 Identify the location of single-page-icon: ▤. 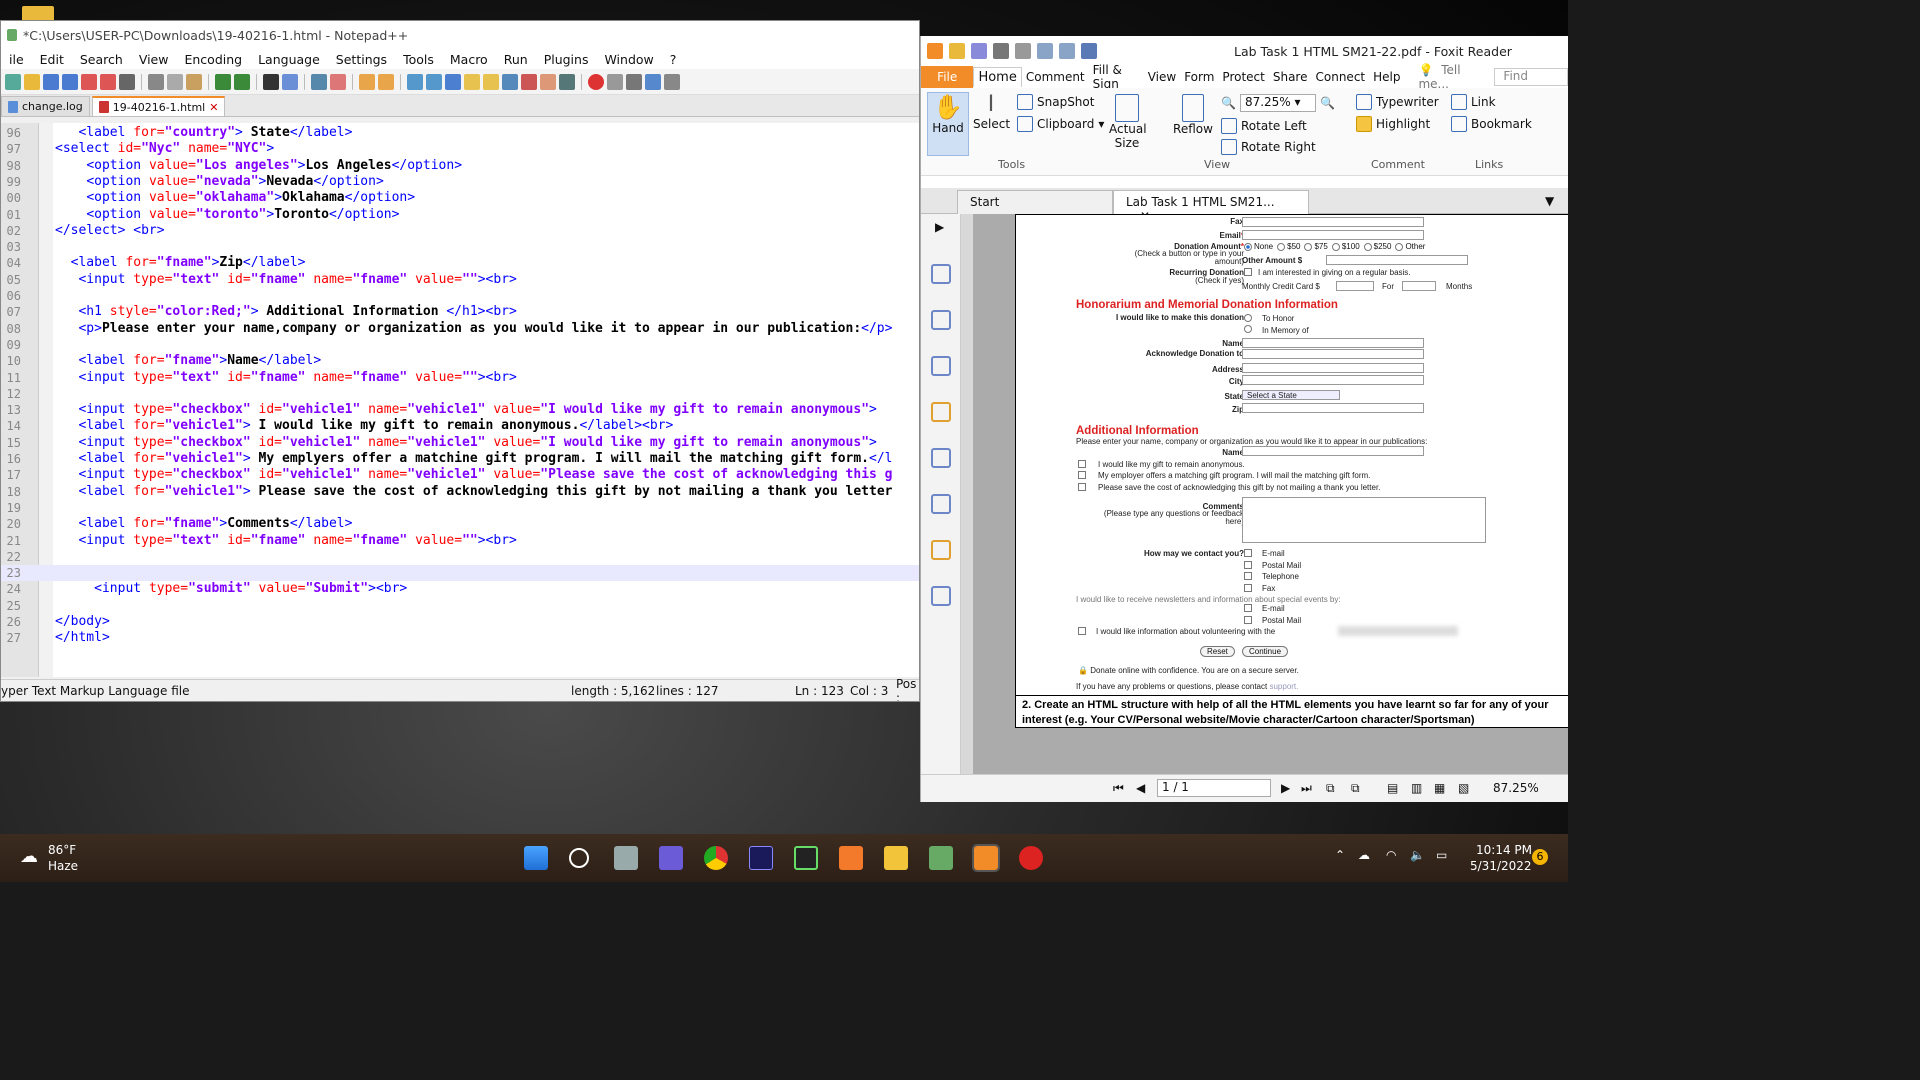
(1392, 788).